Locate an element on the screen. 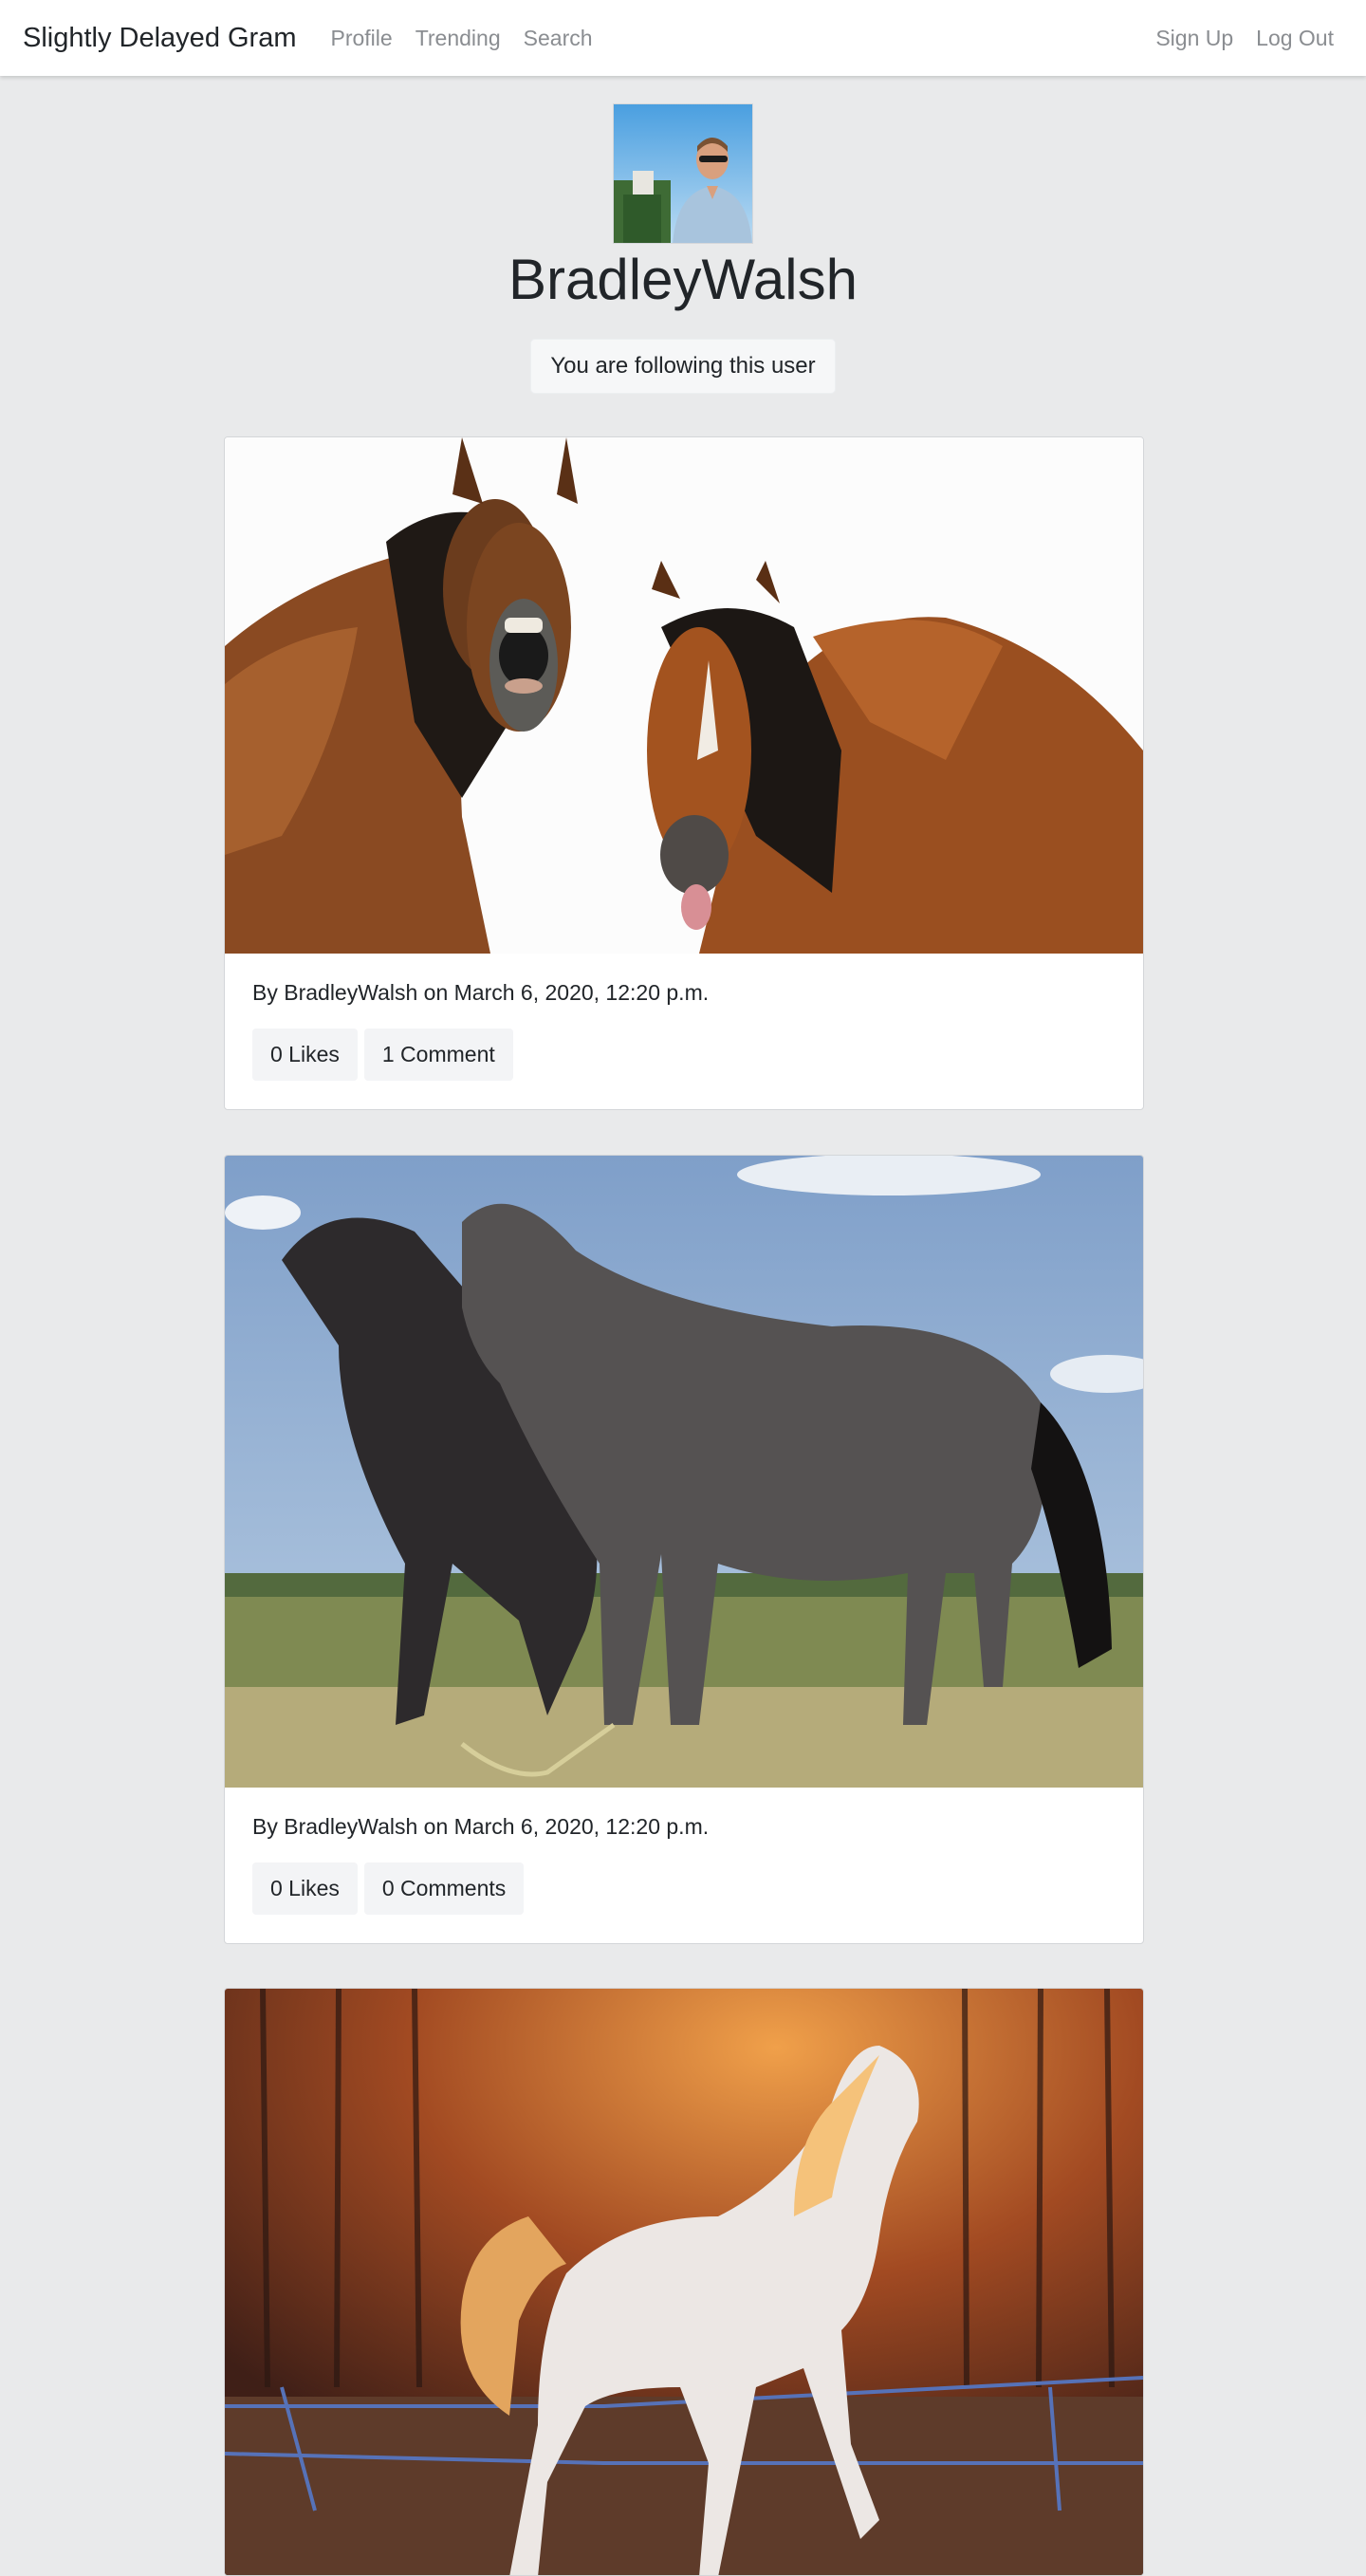 This screenshot has width=1366, height=2576. post-actions: 0 Likes 1 Comment is located at coordinates (684, 1055).